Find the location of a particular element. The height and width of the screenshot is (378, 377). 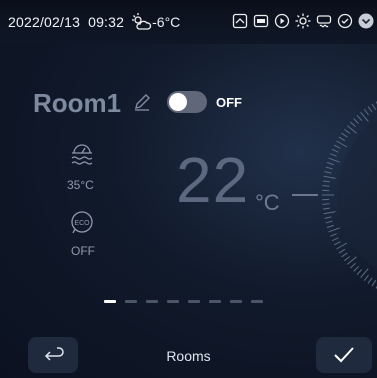

status-time: 09:32 is located at coordinates (106, 22).